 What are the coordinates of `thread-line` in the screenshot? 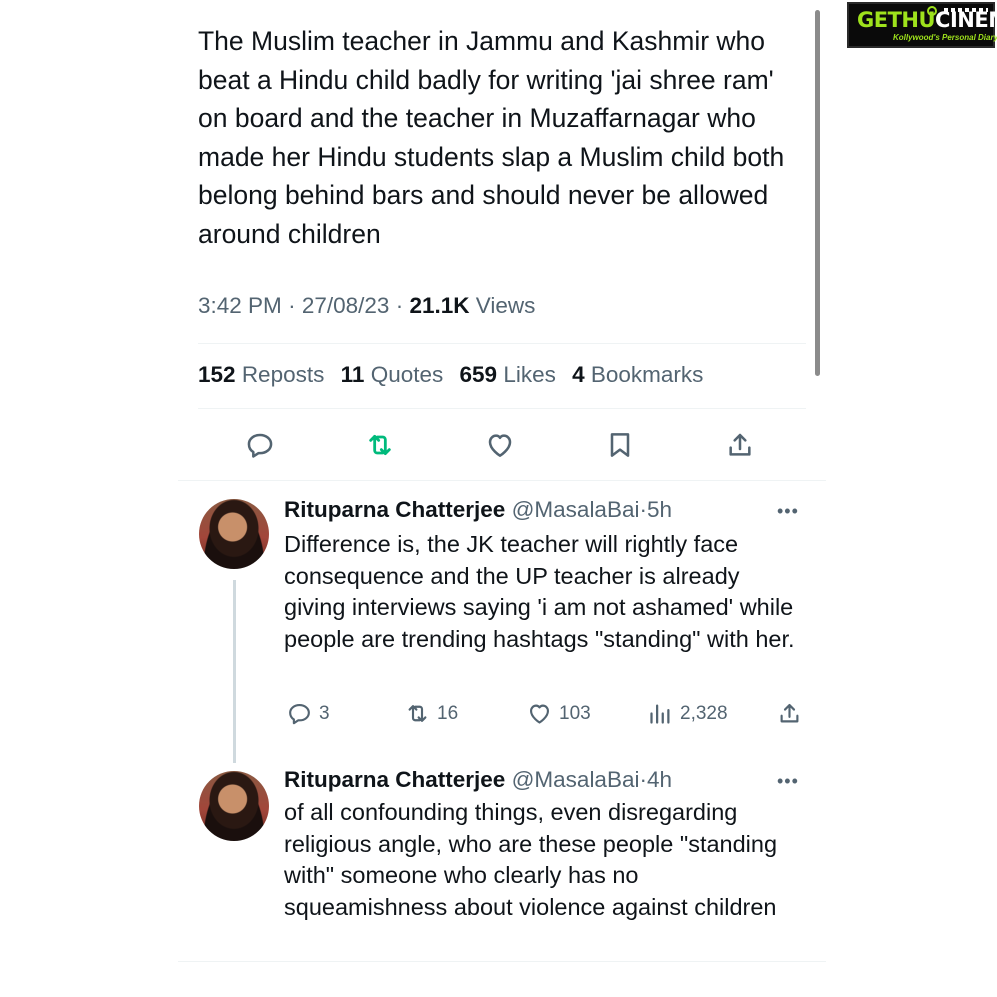 It's located at (234, 671).